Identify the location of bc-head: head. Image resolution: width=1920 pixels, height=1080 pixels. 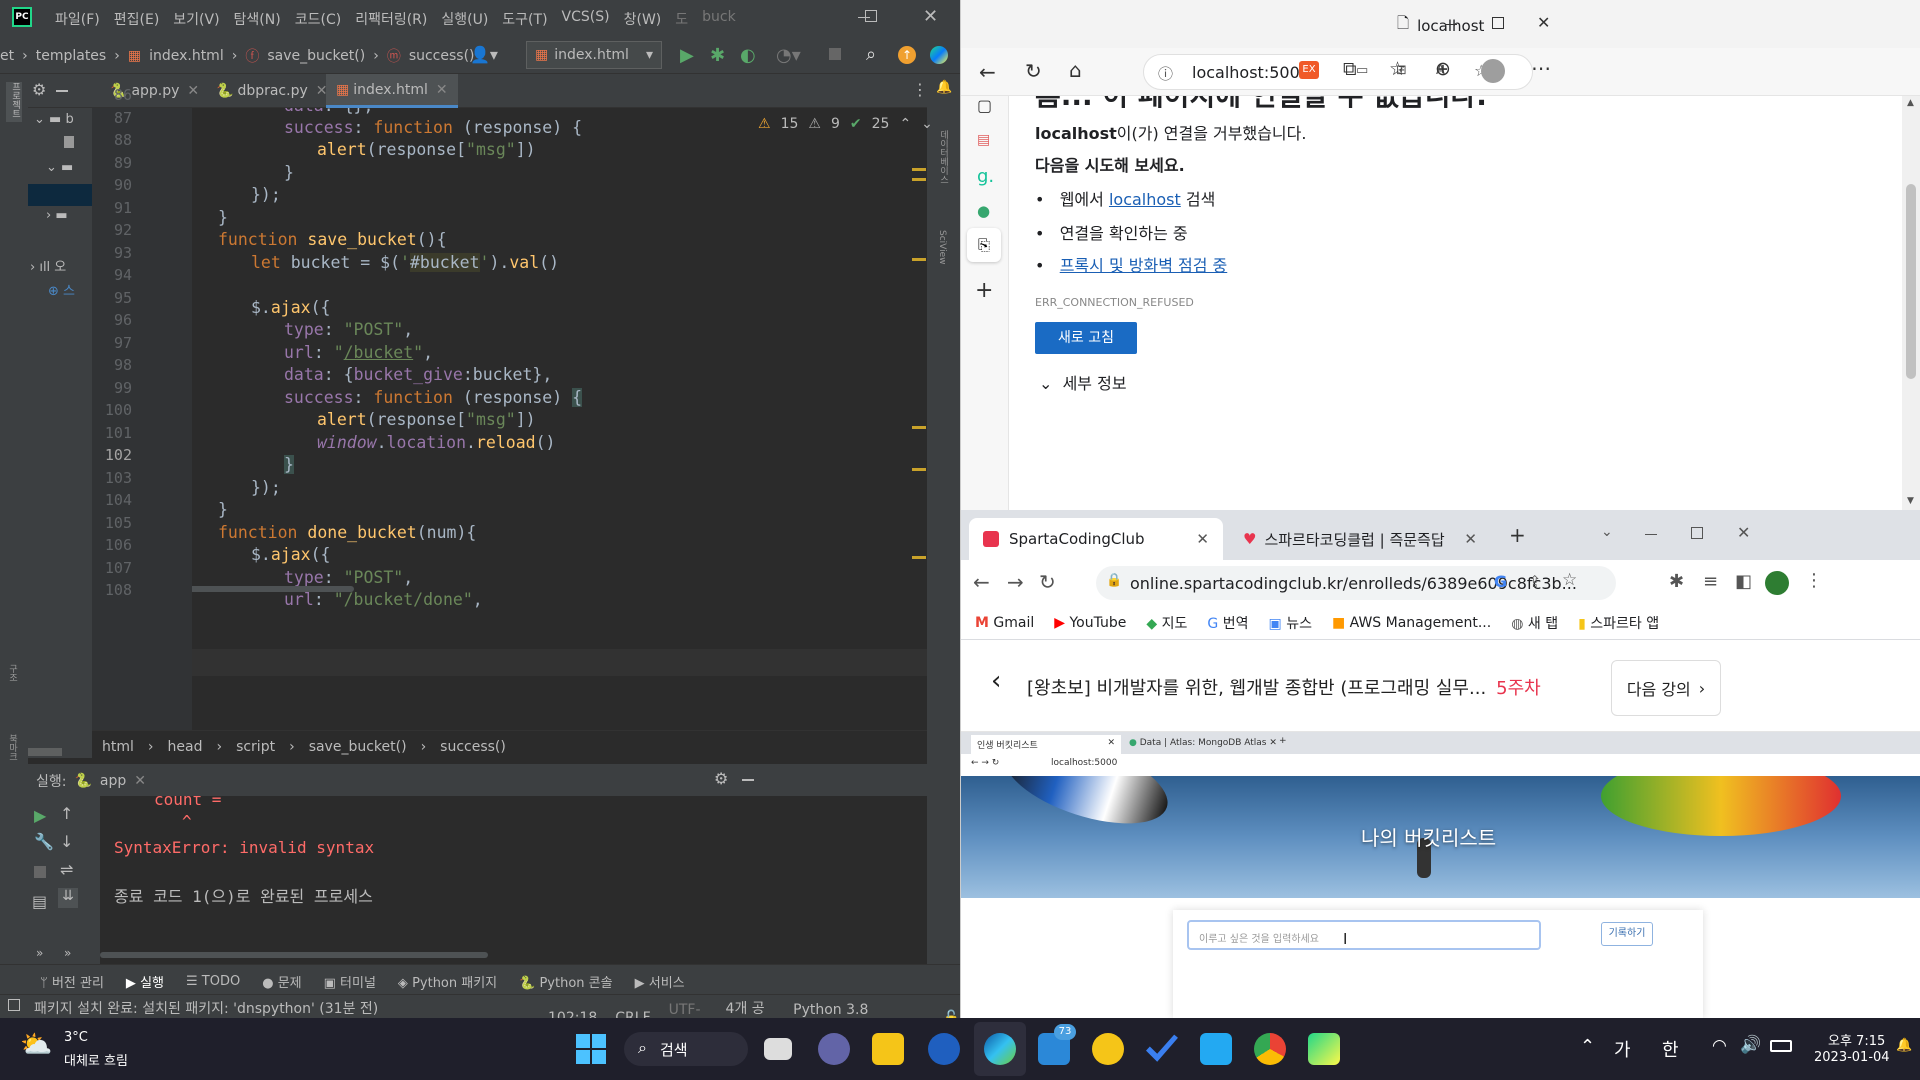
(185, 747).